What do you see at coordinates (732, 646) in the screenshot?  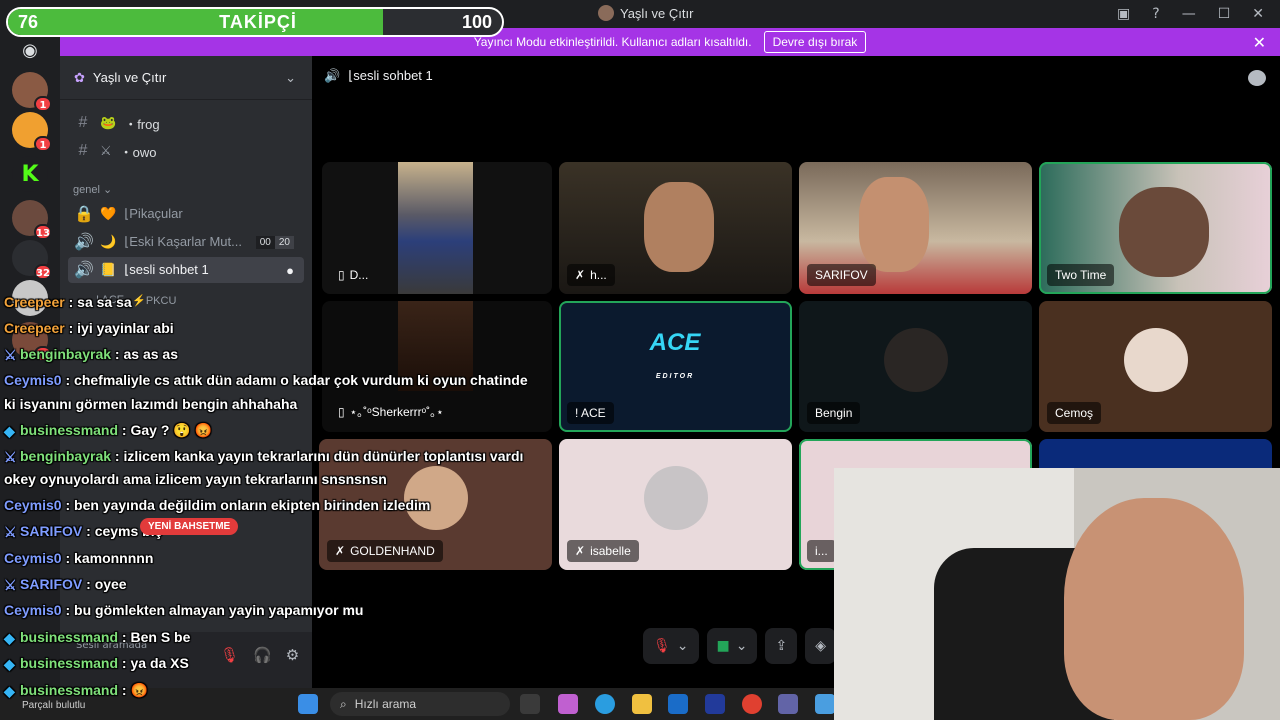 I see `camera-toggle: ■ ⌄` at bounding box center [732, 646].